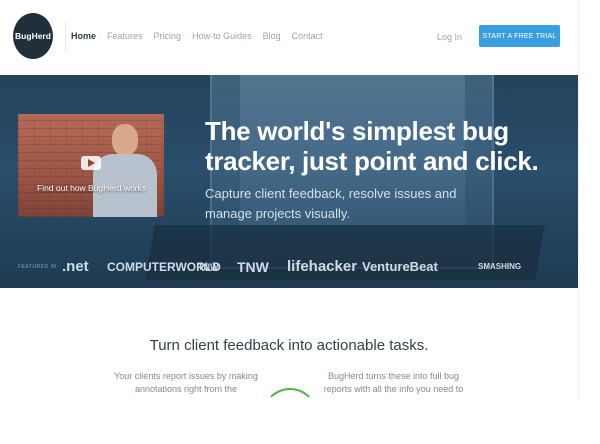 This screenshot has height=444, width=600. Describe the element at coordinates (37, 267) in the screenshot. I see `featured-in-label: FEATURED IN` at that location.